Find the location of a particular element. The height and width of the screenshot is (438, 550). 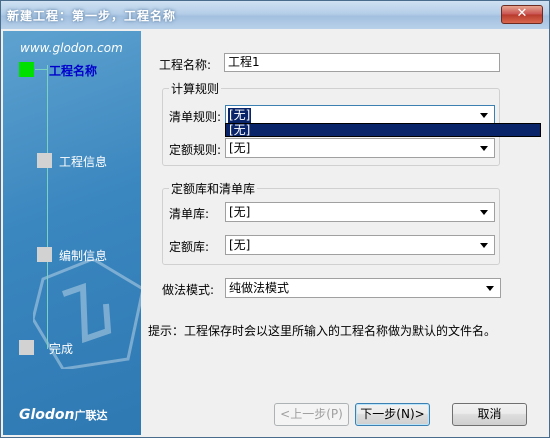

close-icon: ✕ is located at coordinates (522, 13).